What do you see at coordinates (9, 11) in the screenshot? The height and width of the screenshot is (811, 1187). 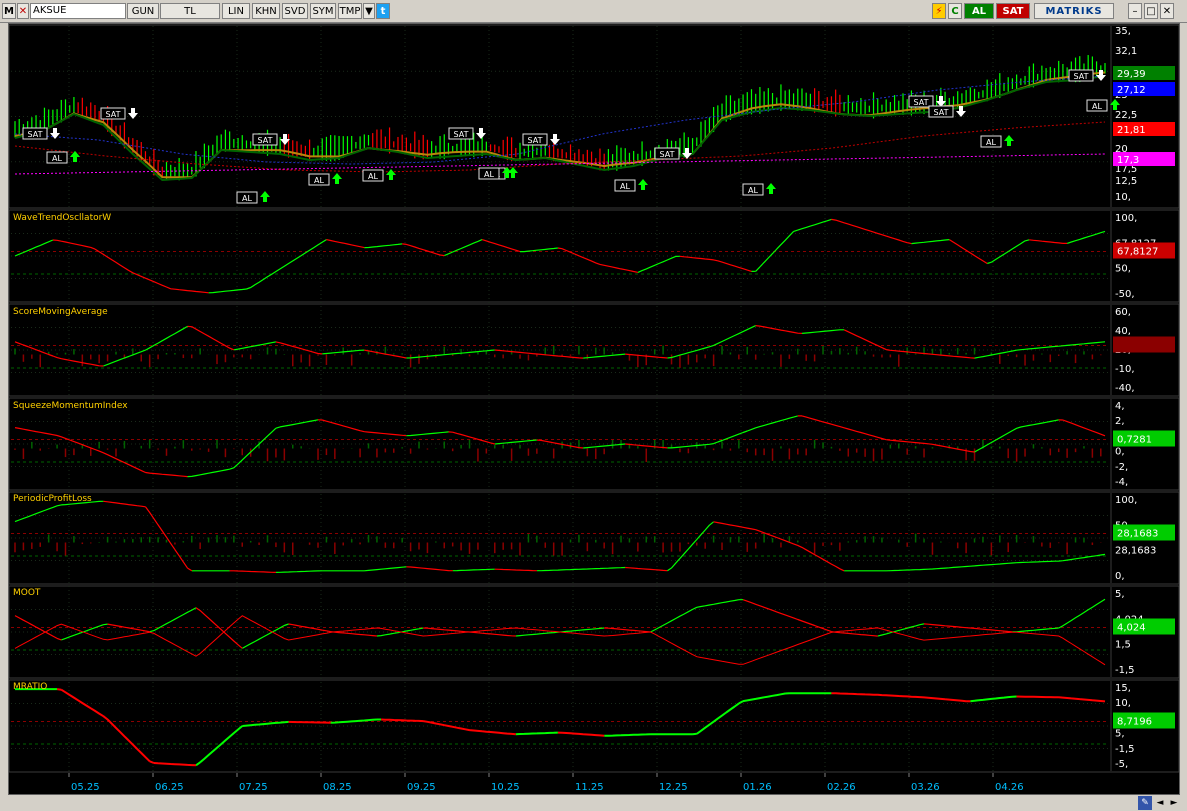 I see `logo-button: M` at bounding box center [9, 11].